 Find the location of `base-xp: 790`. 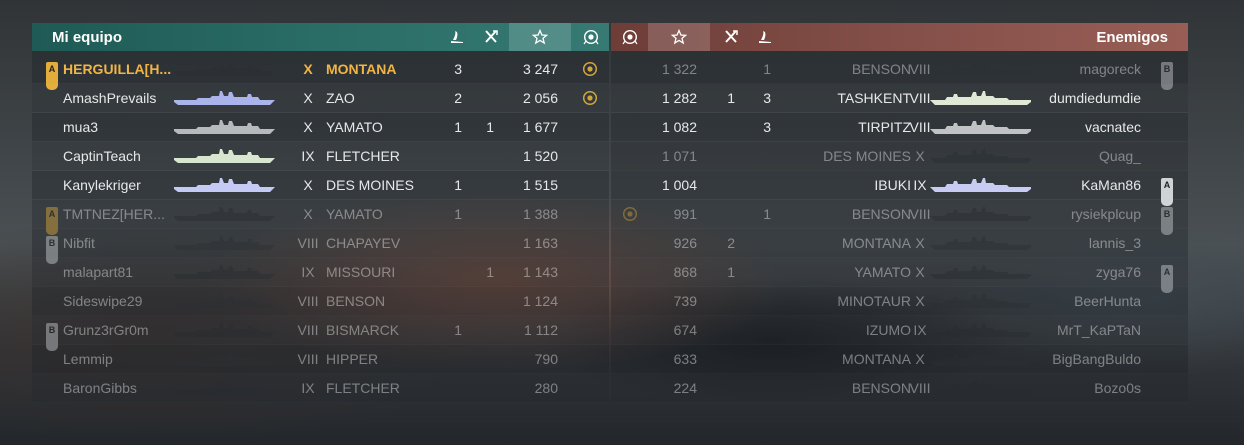

base-xp: 790 is located at coordinates (546, 359).